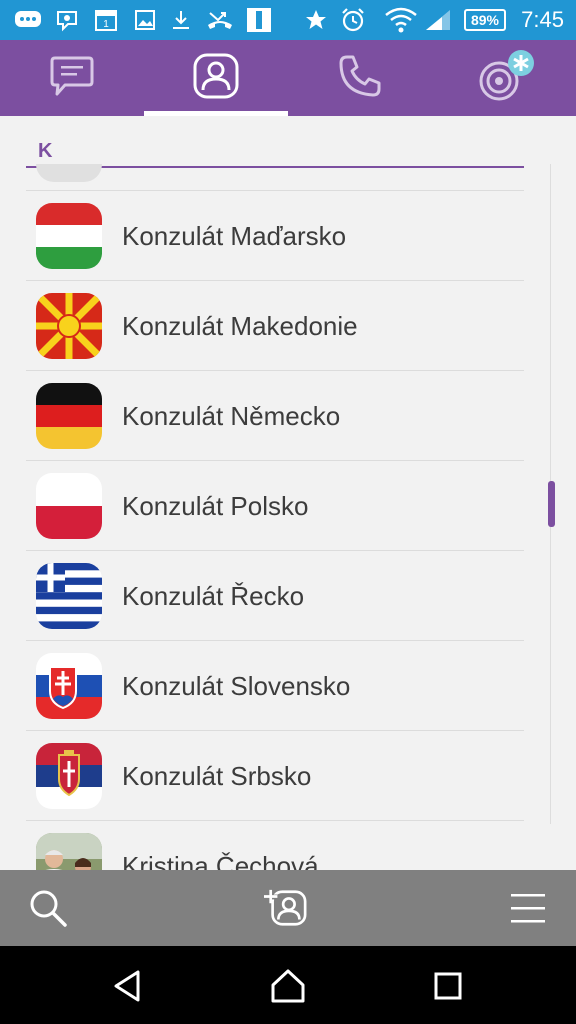 The image size is (576, 1024). I want to click on home-icon, so click(288, 986).